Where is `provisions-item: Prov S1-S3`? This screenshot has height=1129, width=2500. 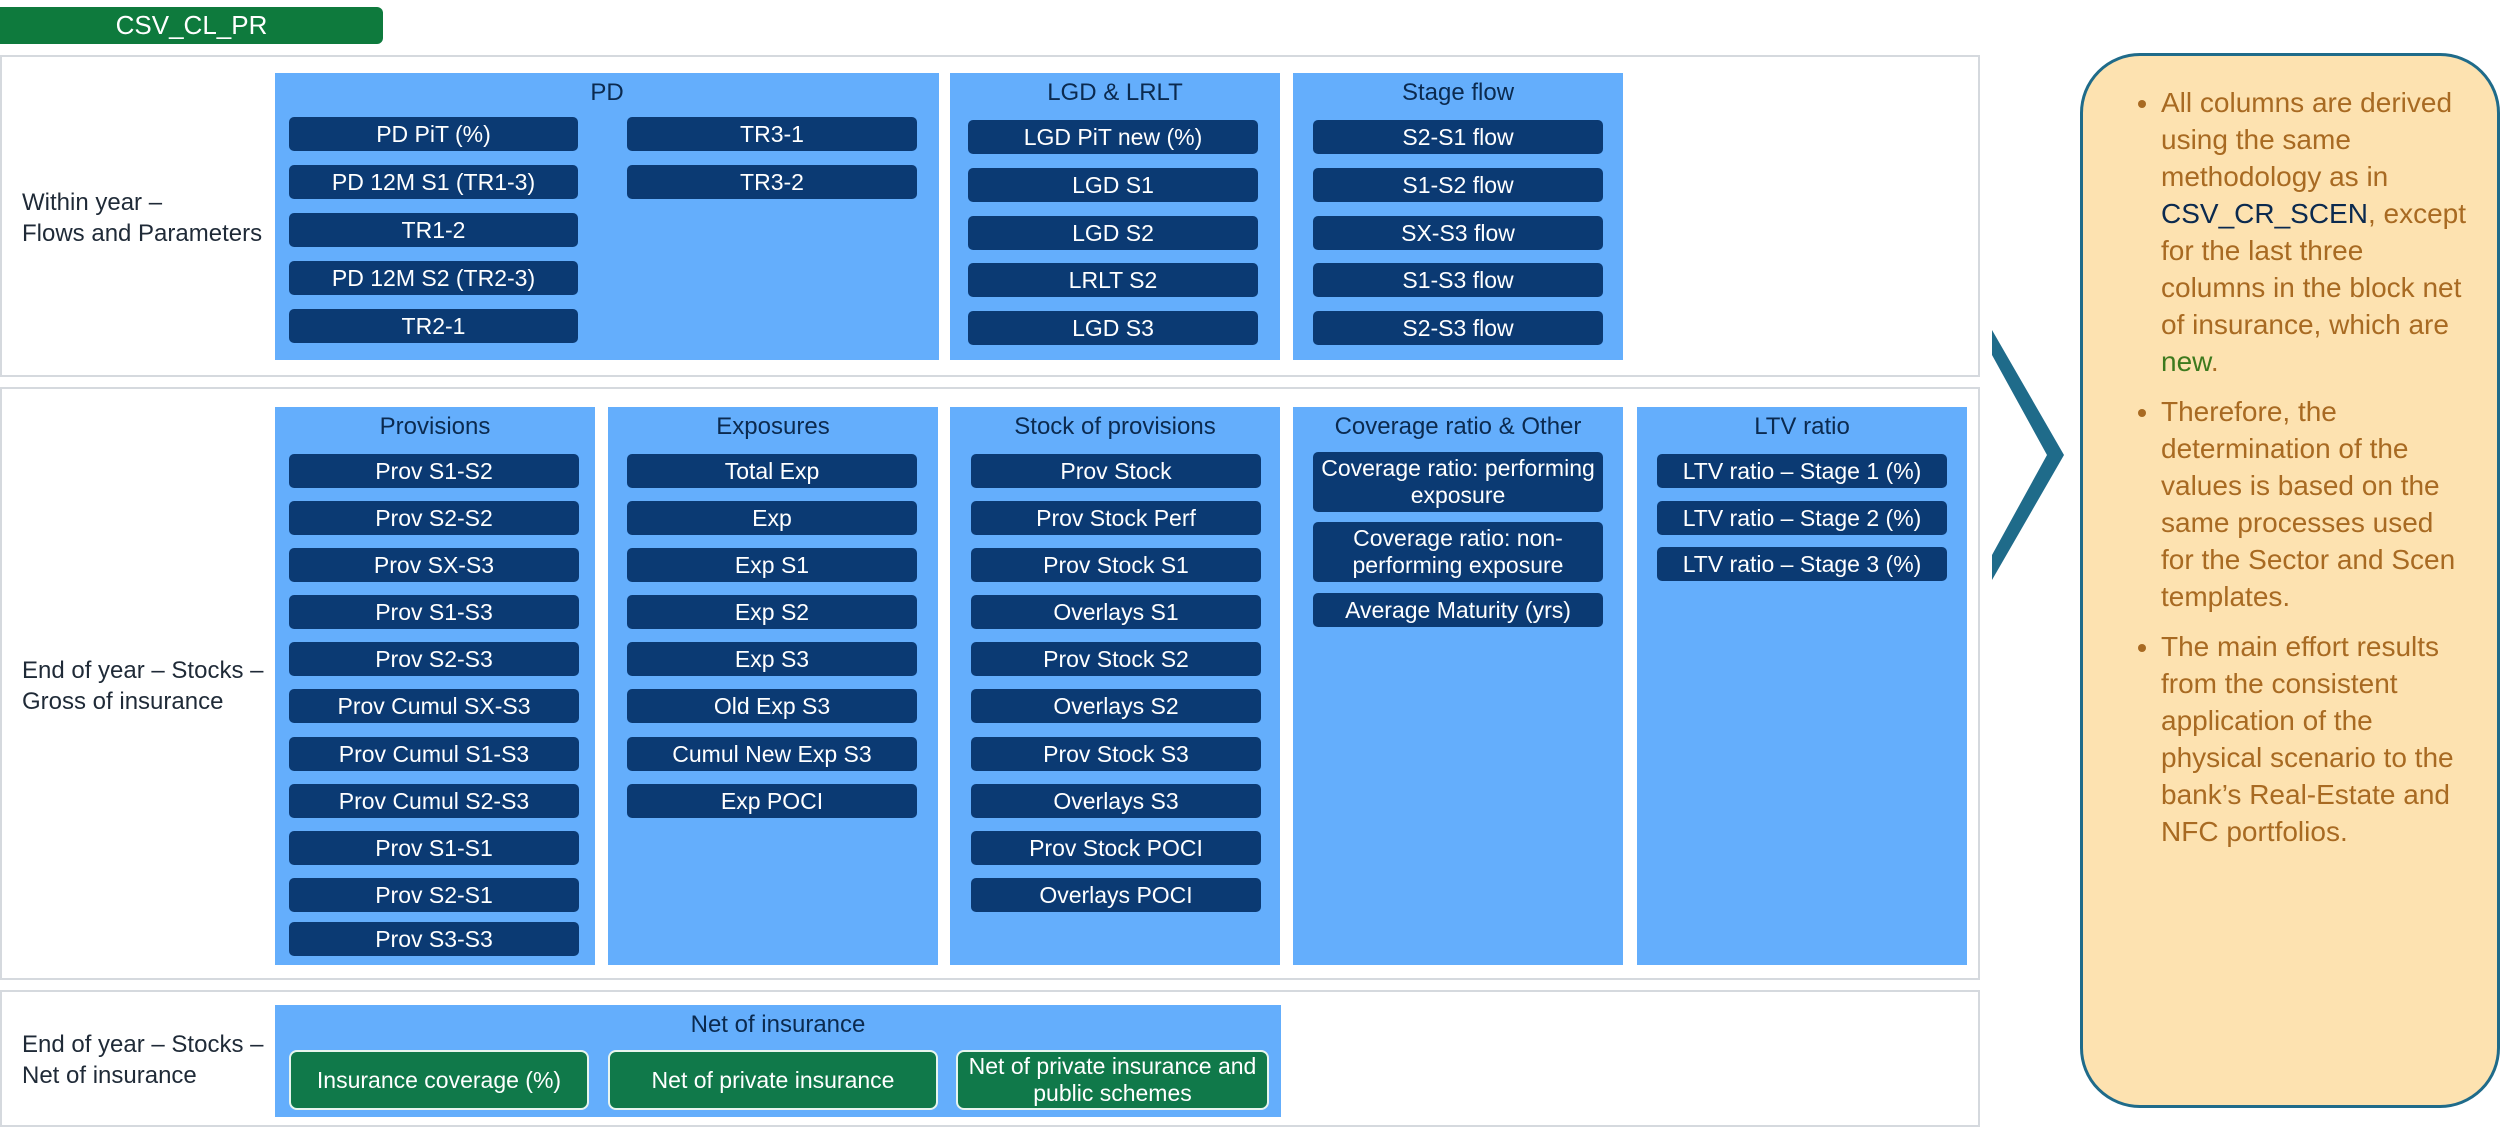
provisions-item: Prov S1-S3 is located at coordinates (434, 612).